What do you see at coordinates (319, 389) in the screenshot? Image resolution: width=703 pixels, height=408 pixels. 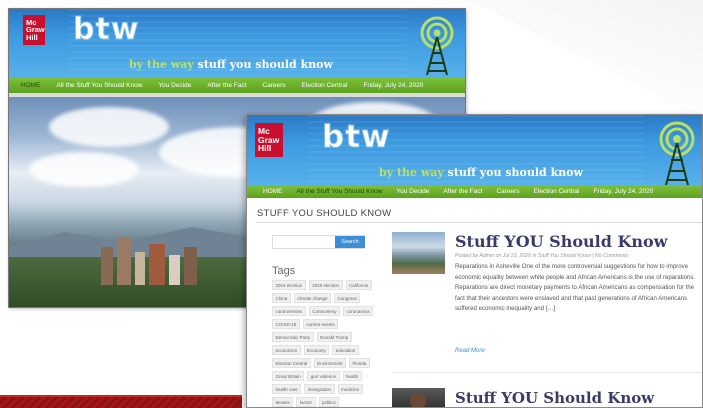 I see `tag-link: immigration` at bounding box center [319, 389].